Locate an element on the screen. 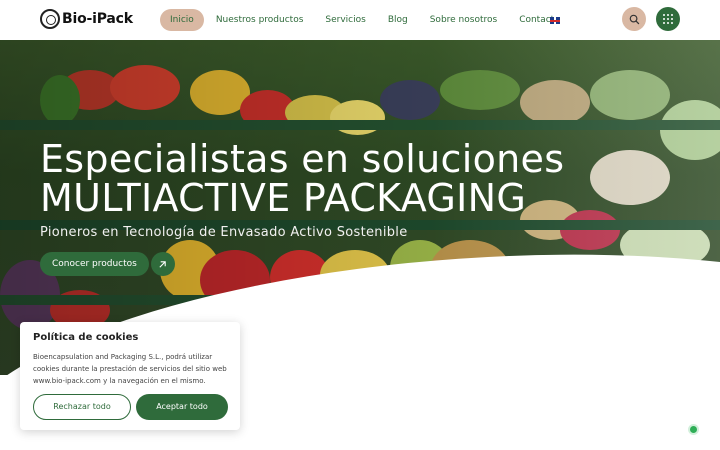 Image resolution: width=720 pixels, height=450 pixels. nav-item-blog: Blog is located at coordinates (398, 20).